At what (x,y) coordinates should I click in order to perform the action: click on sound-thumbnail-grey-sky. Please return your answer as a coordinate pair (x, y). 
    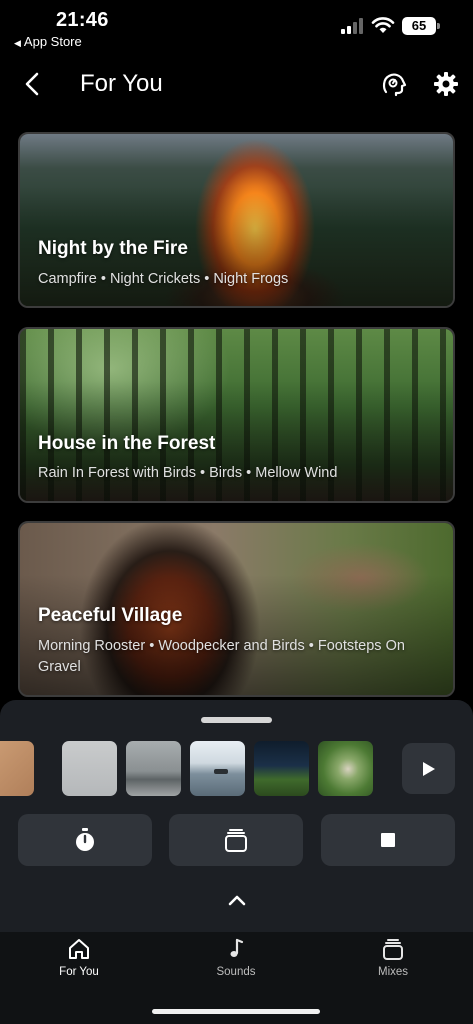
    Looking at the image, I should click on (89, 768).